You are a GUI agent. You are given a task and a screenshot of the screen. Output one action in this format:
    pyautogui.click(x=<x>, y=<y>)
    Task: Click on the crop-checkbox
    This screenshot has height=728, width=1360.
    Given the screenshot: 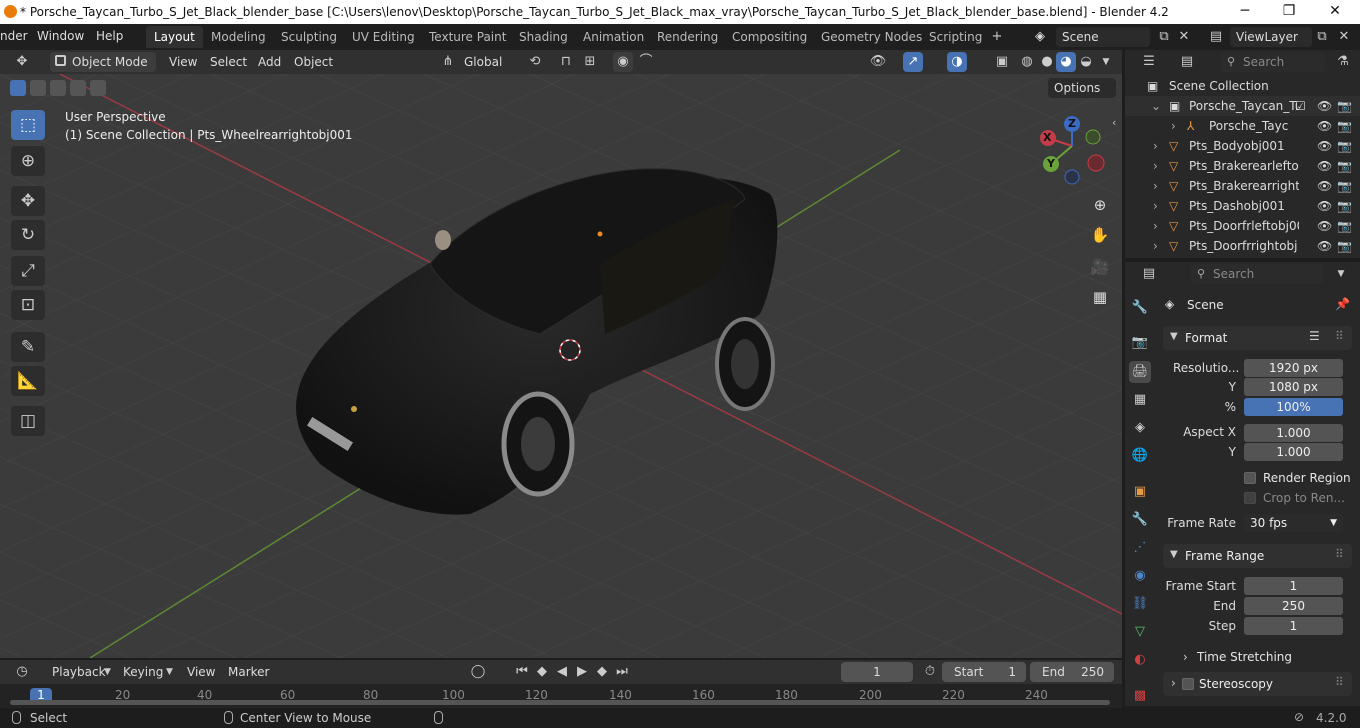 What is the action you would take?
    pyautogui.click(x=1250, y=498)
    